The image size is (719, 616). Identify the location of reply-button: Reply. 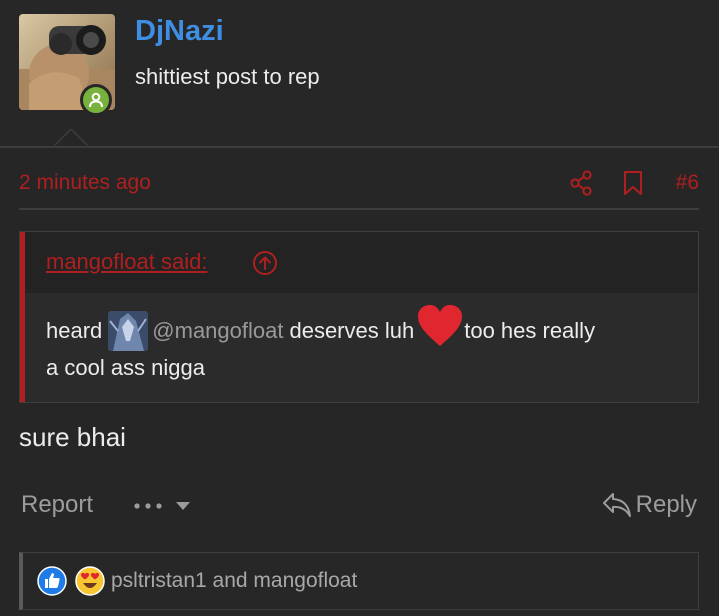
(649, 505).